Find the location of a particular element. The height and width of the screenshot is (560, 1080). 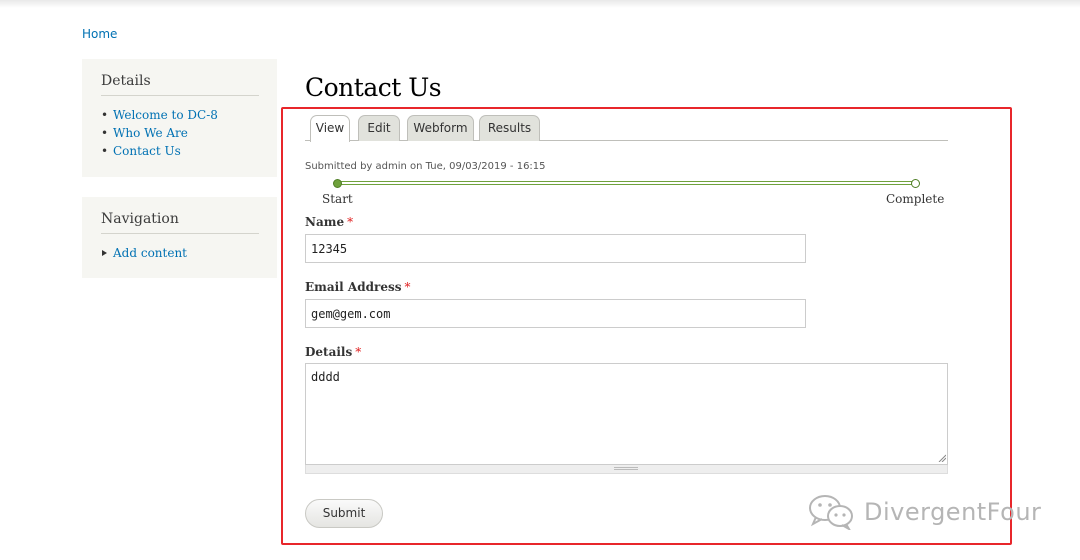

tab-results: Results is located at coordinates (509, 128).